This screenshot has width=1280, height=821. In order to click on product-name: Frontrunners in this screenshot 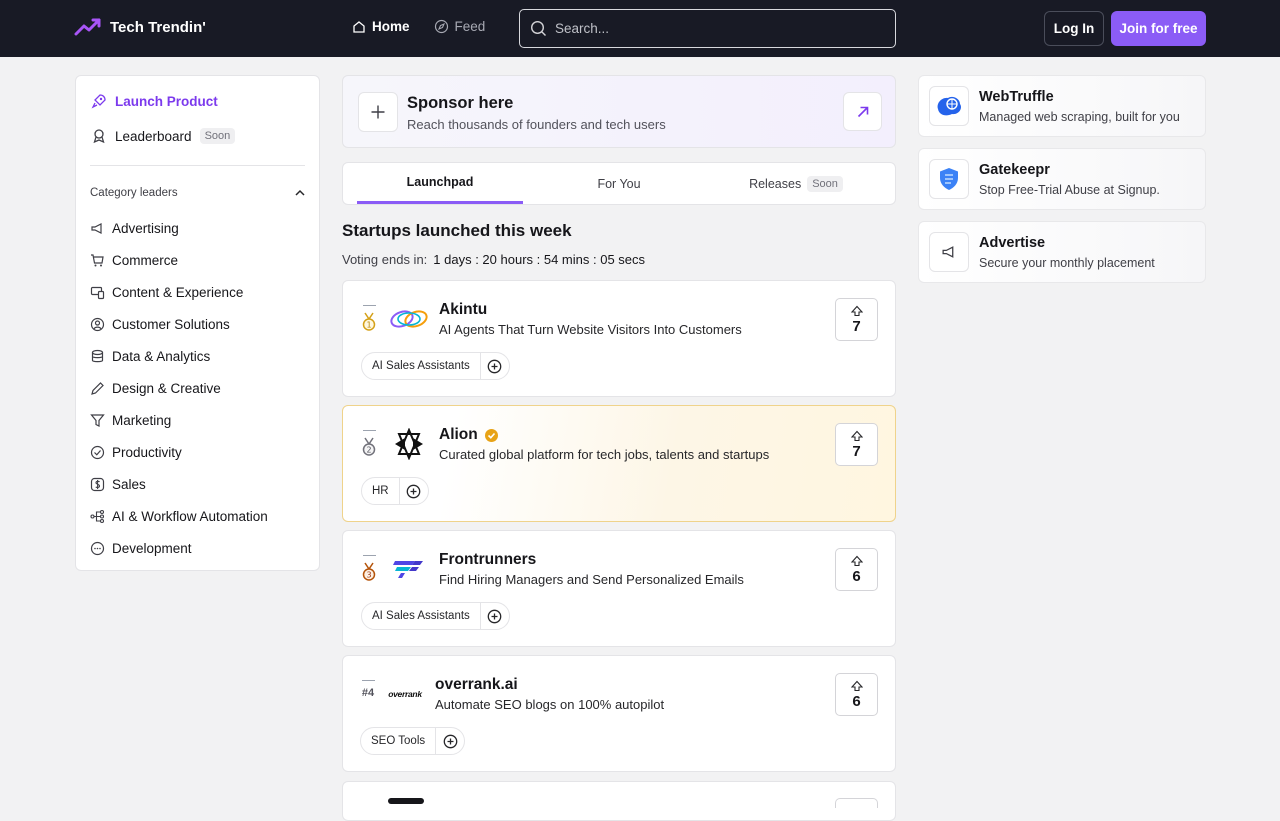, I will do `click(487, 560)`.